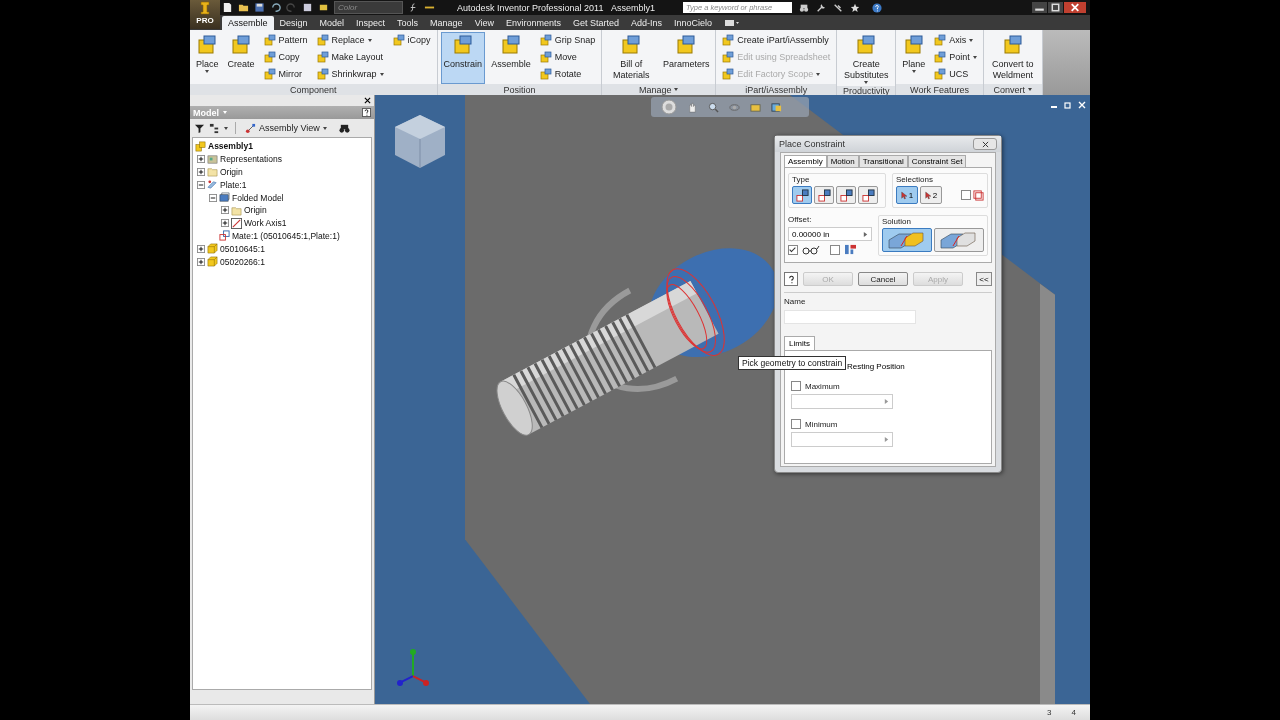 The height and width of the screenshot is (720, 1280). Describe the element at coordinates (631, 58) in the screenshot. I see `ribbon-button: Bill of Materials` at that location.